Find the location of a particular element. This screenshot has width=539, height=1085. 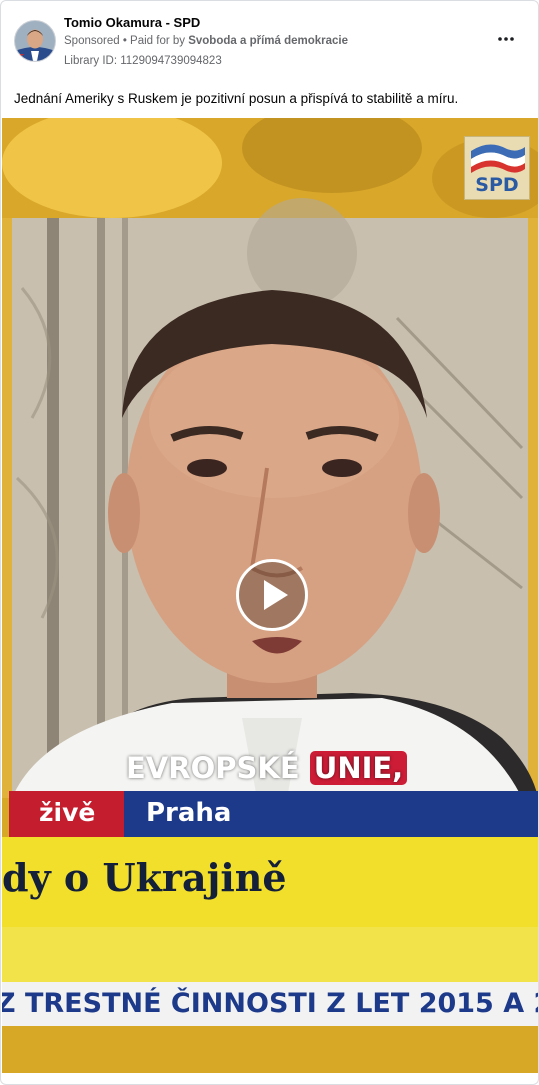

ticker-text: Z TRESTNÉ ČINNOSTI Z LET 2015 A 2024 is located at coordinates (270, 1003).